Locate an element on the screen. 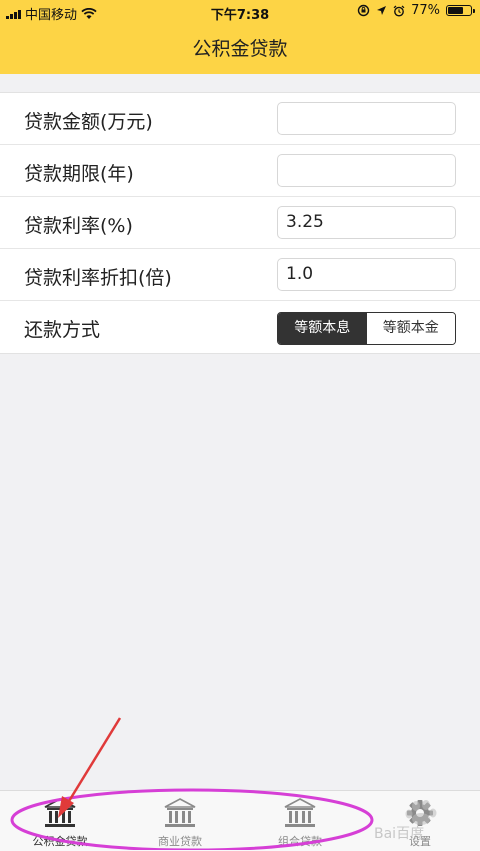 The height and width of the screenshot is (851, 480). tab-provident-fund-loan: 公积金贷款 is located at coordinates (60, 821).